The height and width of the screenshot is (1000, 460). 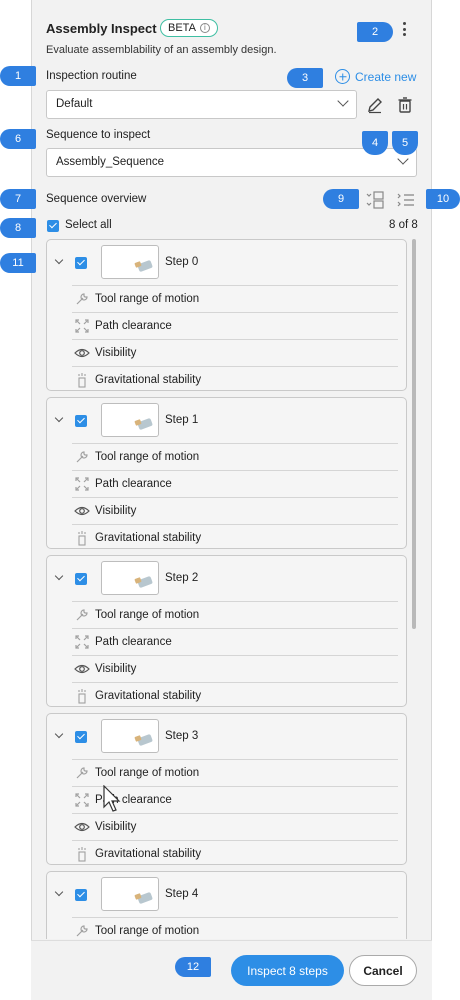 I want to click on step-name: Step 0, so click(x=182, y=262).